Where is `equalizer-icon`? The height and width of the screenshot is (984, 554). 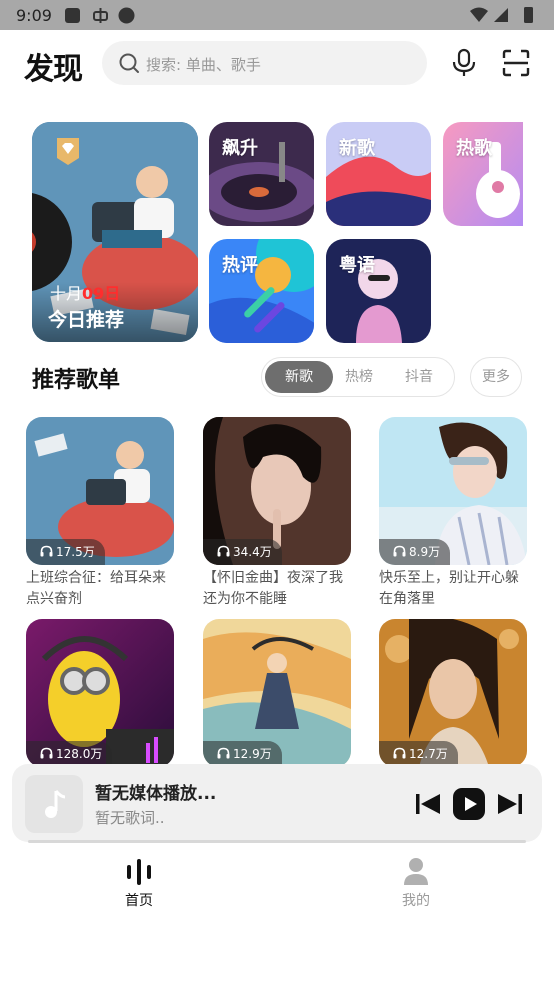
equalizer-icon is located at coordinates (139, 872).